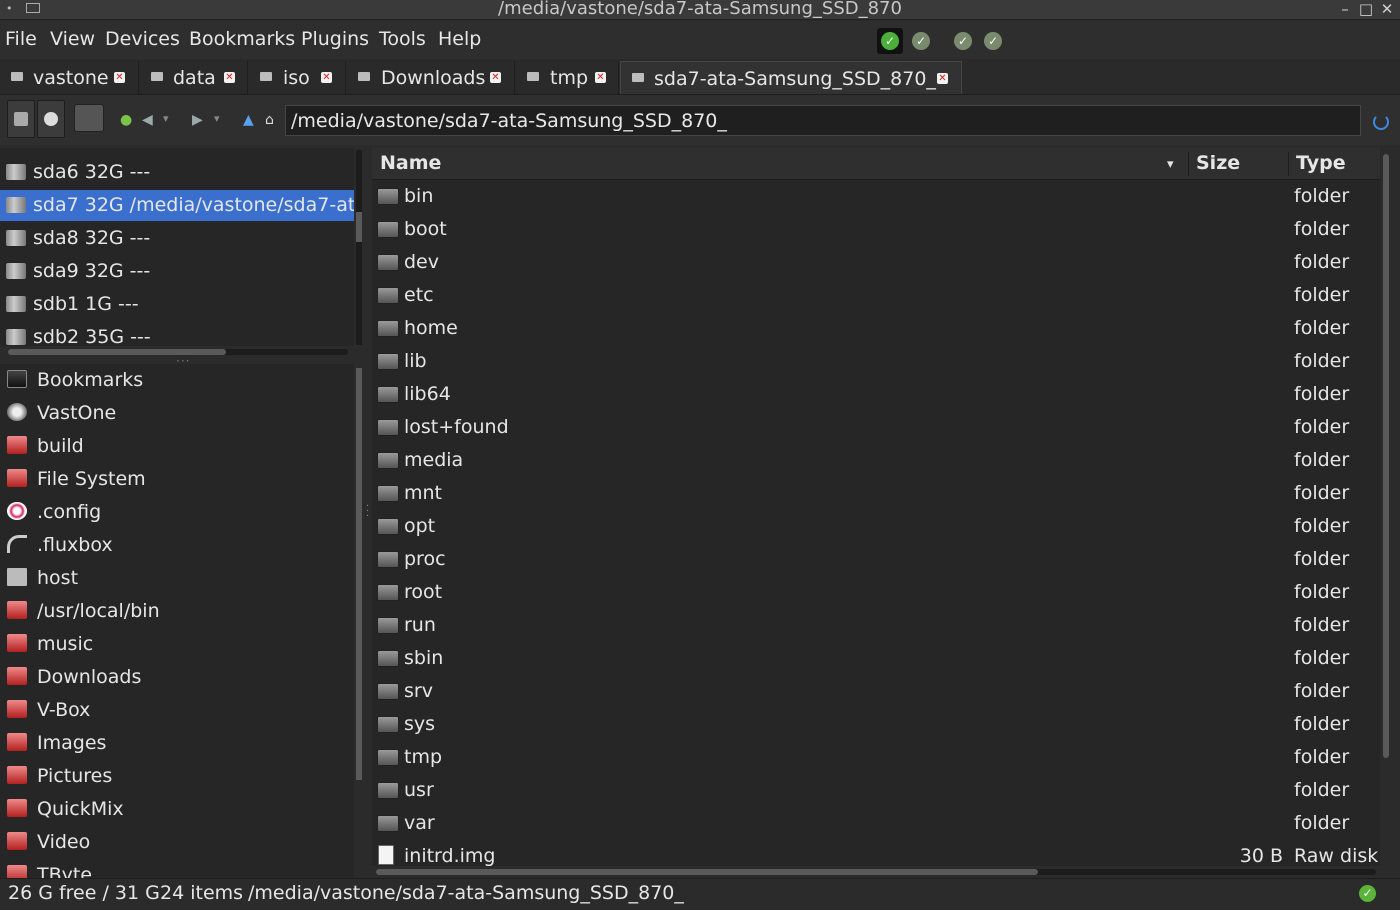 This screenshot has width=1400, height=910. I want to click on file-row: run folder, so click(876, 625).